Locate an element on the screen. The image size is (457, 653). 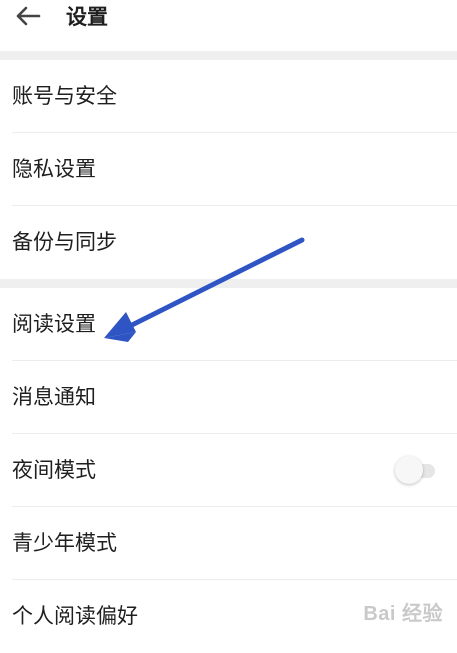
top-bar: 设置 is located at coordinates (228, 24).